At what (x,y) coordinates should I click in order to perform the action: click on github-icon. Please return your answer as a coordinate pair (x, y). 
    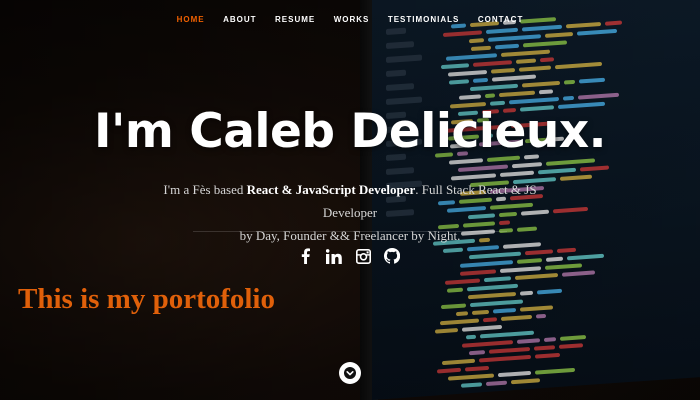
    Looking at the image, I should click on (392, 256).